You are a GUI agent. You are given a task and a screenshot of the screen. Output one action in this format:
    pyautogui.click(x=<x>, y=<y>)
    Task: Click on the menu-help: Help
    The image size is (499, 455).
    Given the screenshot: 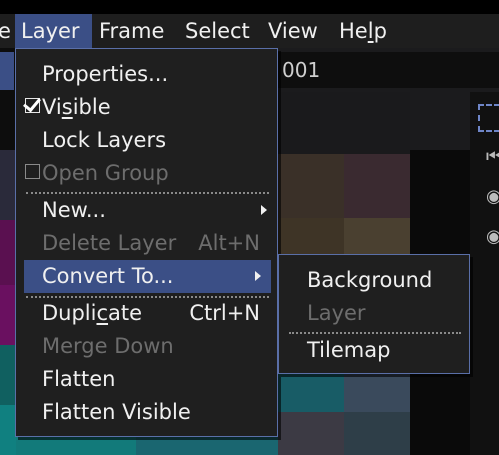 What is the action you would take?
    pyautogui.click(x=363, y=31)
    